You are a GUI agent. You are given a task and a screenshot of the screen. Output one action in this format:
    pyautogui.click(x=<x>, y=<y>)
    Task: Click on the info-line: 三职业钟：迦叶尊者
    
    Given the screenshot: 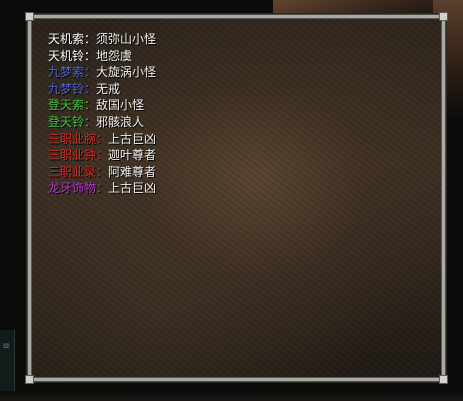 What is the action you would take?
    pyautogui.click(x=102, y=155)
    